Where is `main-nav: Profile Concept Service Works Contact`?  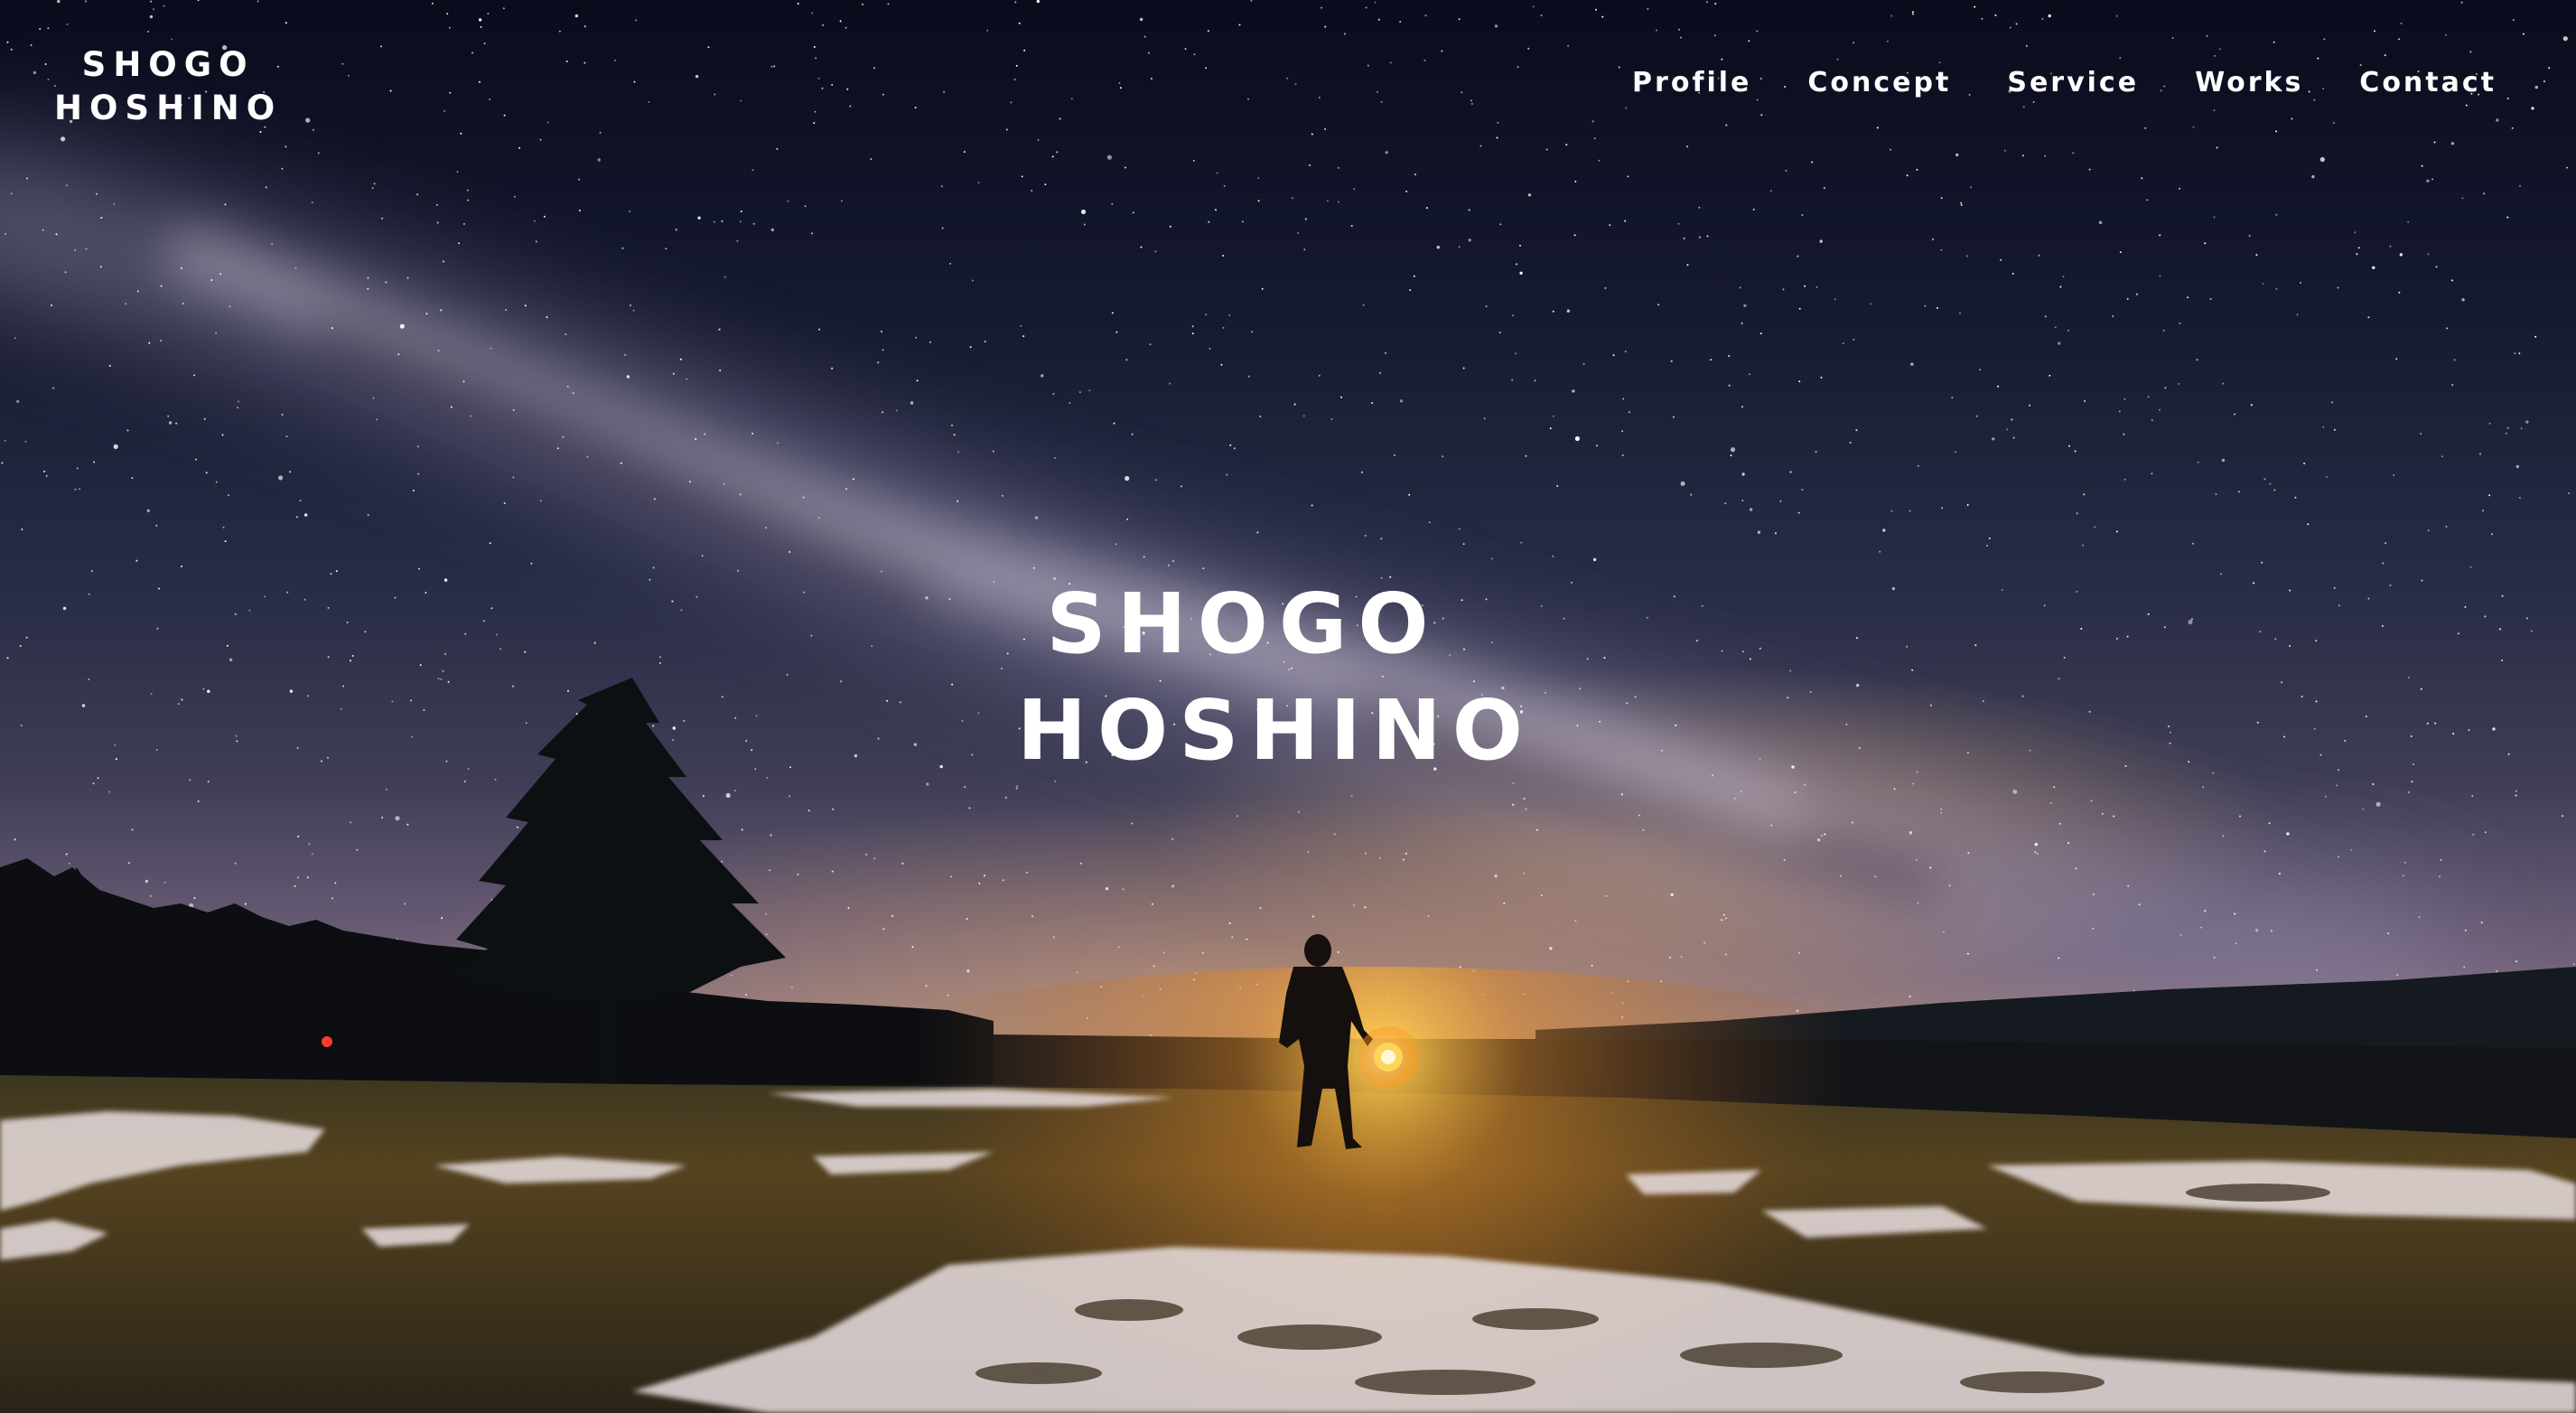
main-nav: Profile Concept Service Works Contact is located at coordinates (2065, 83).